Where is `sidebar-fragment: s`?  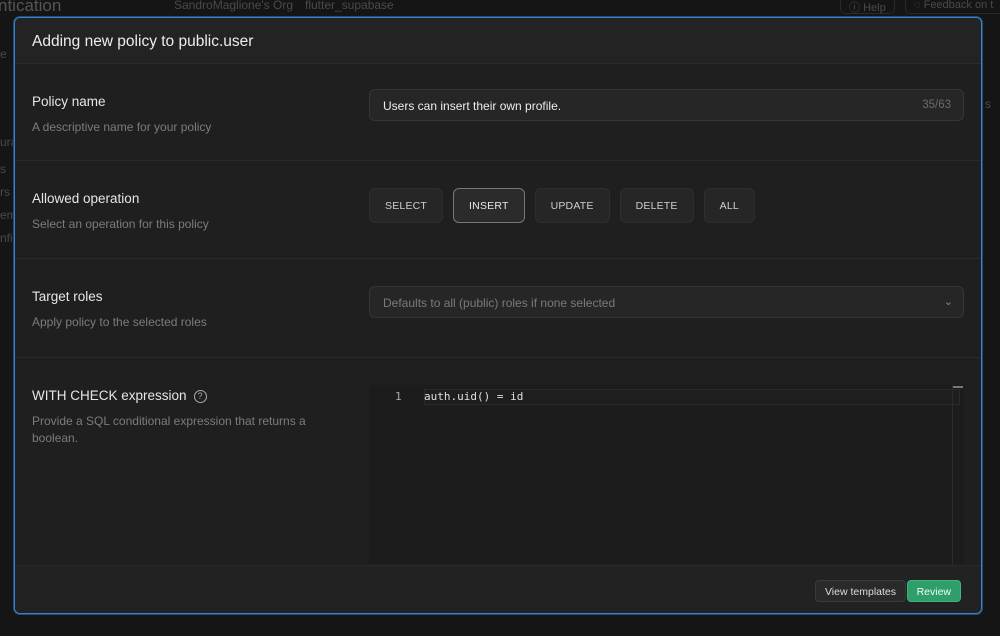 sidebar-fragment: s is located at coordinates (3, 169).